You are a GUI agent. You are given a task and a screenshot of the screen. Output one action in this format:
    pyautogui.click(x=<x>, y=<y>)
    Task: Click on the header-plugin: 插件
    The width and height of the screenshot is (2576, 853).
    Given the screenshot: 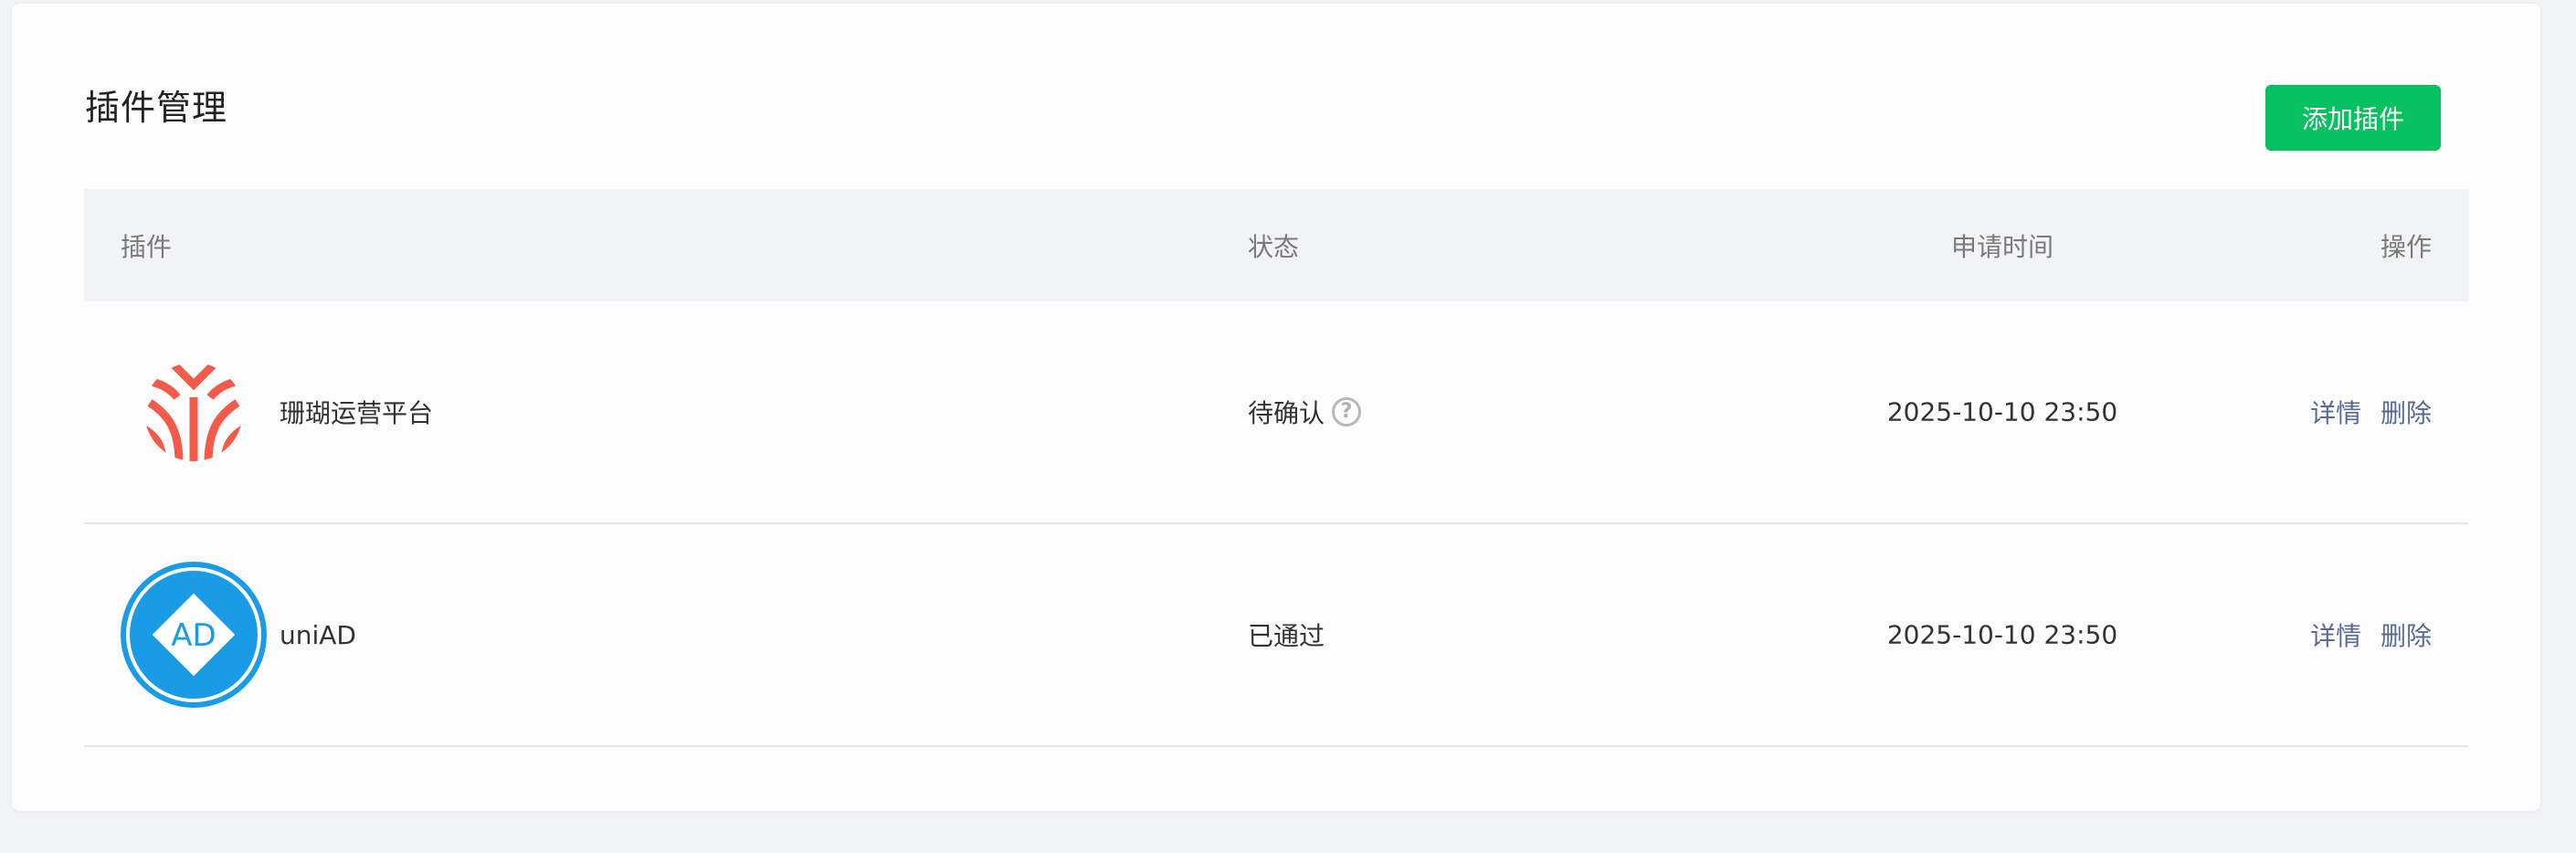 What is the action you would take?
    pyautogui.click(x=147, y=246)
    